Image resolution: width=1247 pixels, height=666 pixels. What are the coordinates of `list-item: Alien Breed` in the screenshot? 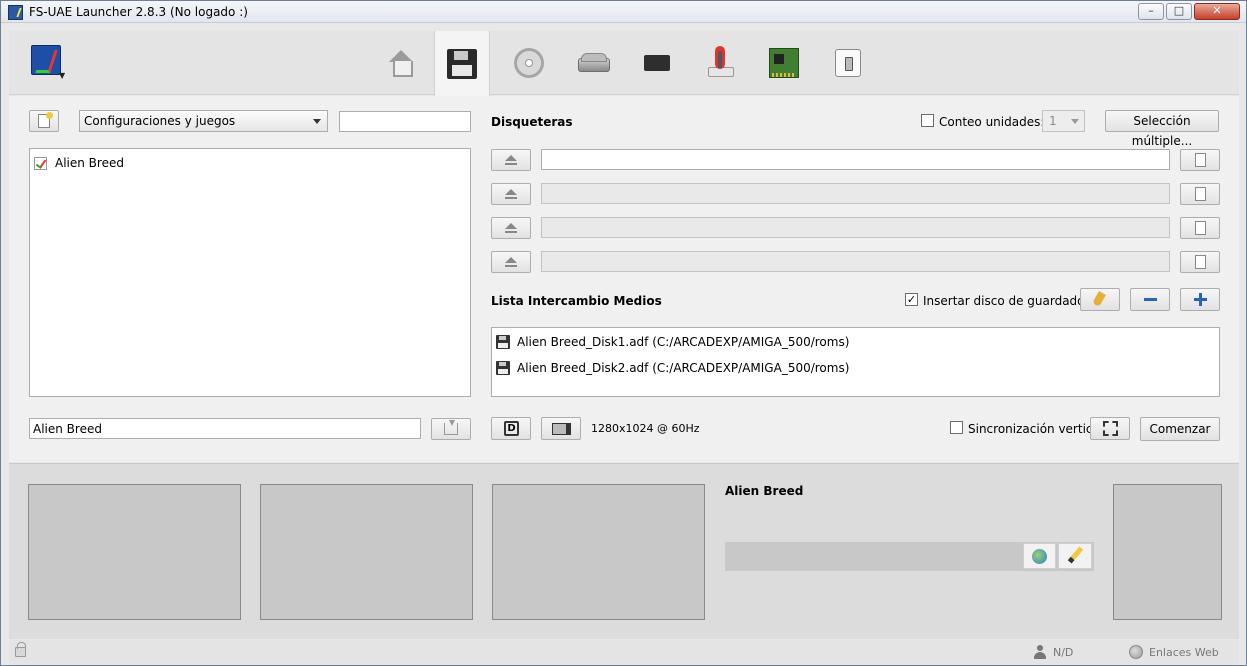 It's located at (79, 163).